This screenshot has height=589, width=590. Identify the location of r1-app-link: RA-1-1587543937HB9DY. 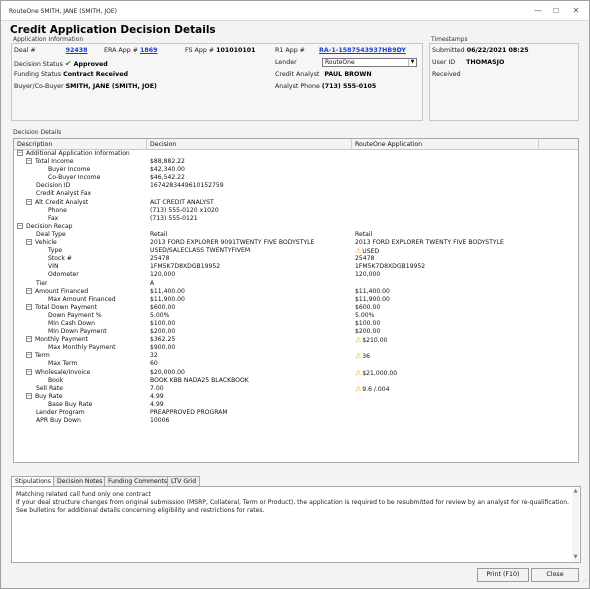
(362, 50).